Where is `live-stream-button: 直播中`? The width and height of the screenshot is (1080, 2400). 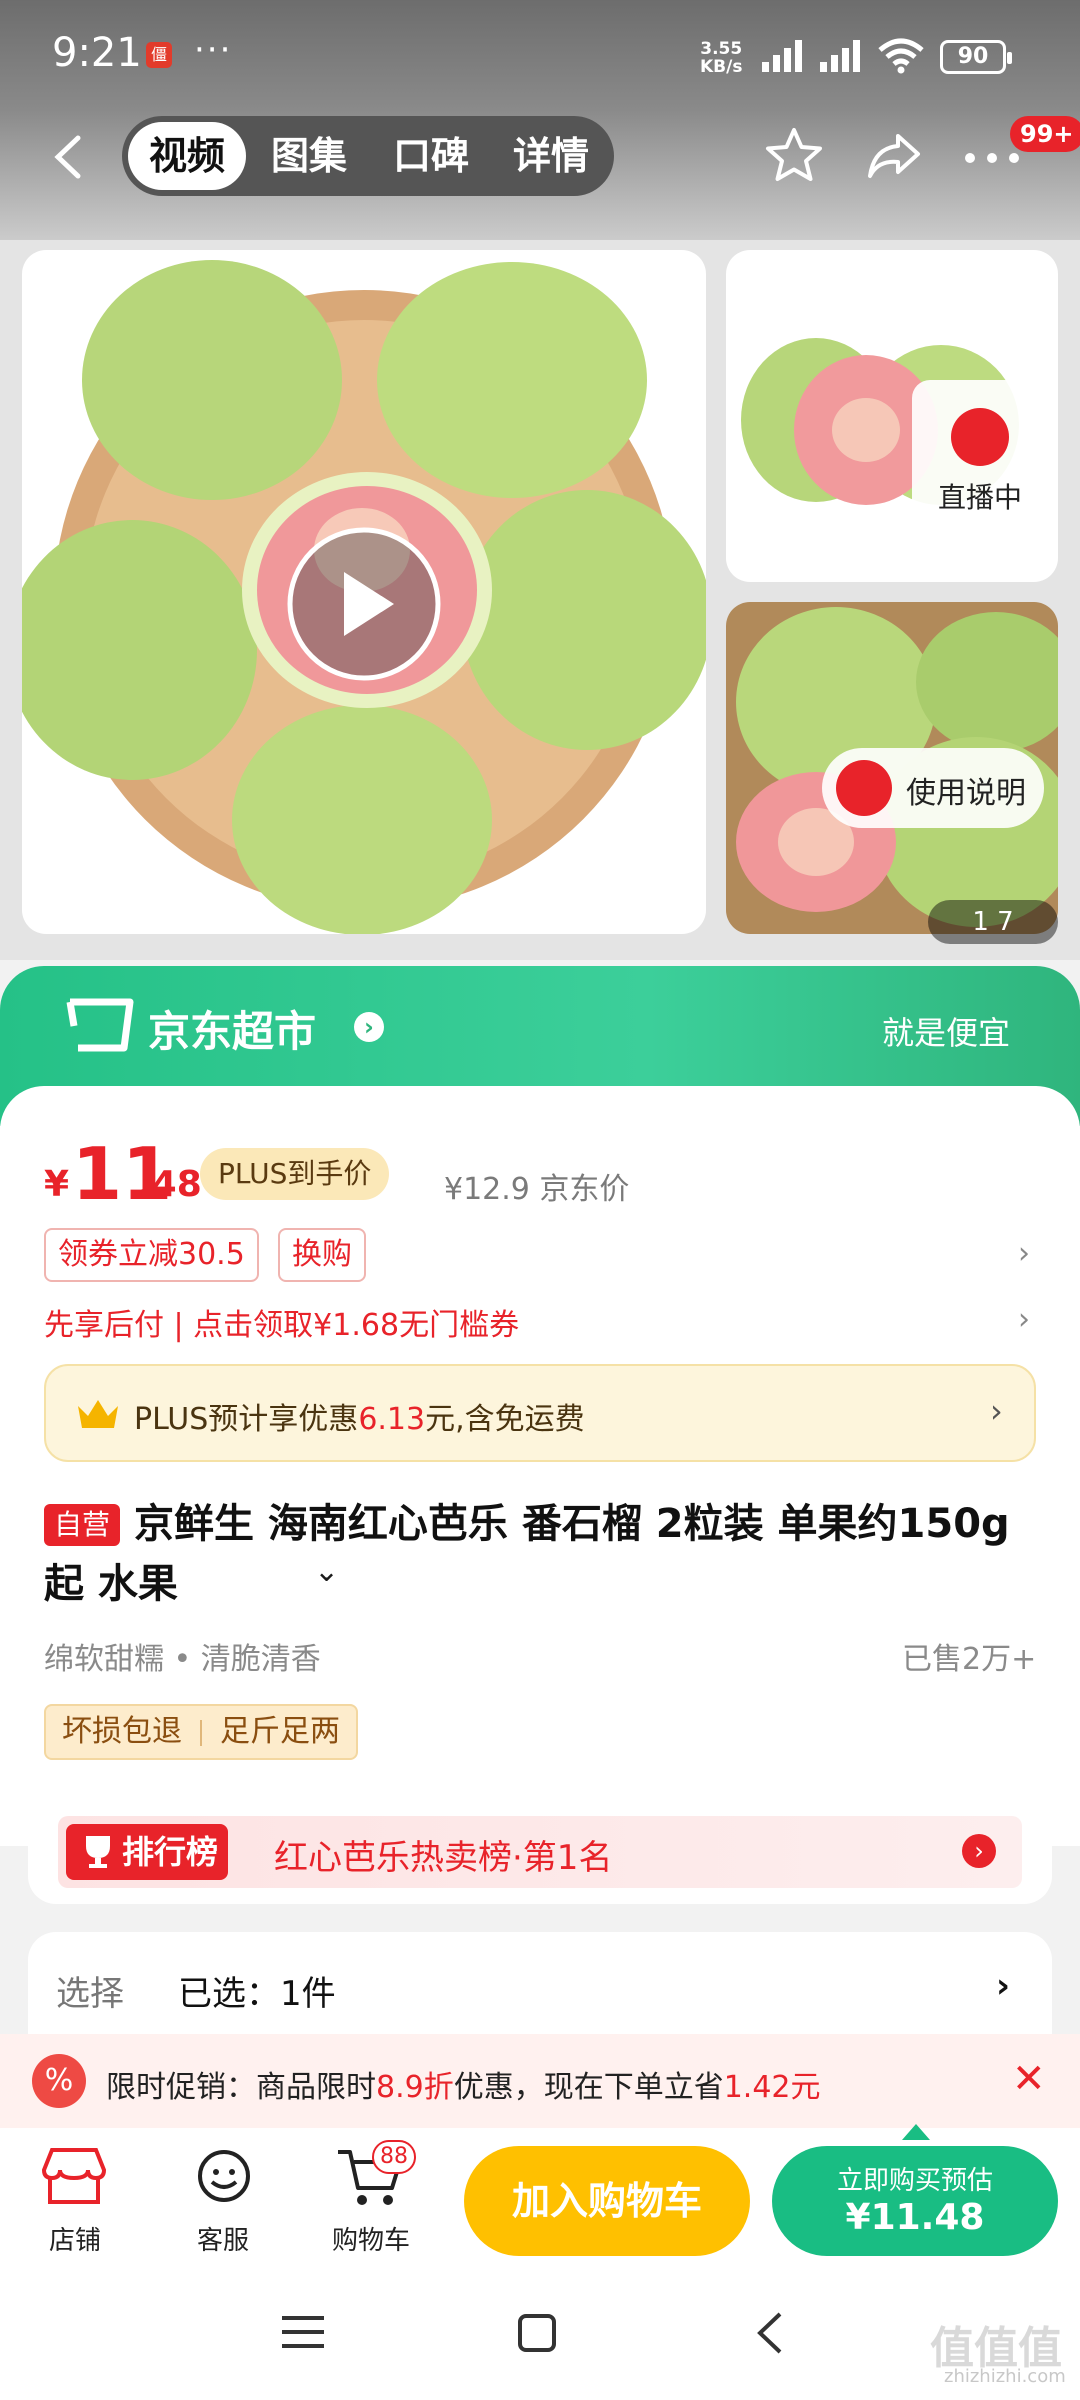
live-stream-button: 直播中 is located at coordinates (980, 460).